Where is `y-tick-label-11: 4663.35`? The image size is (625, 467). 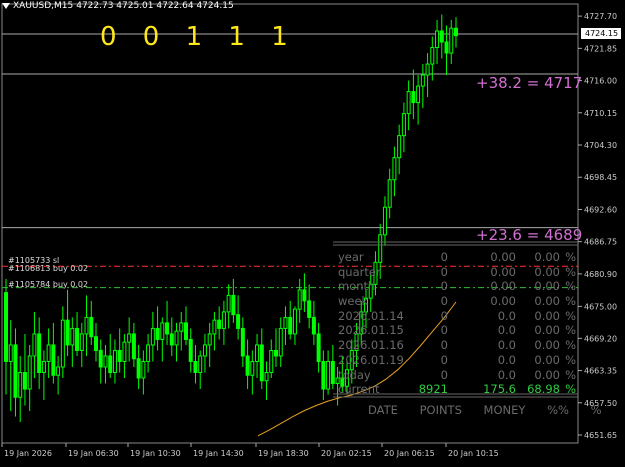
y-tick-label-11: 4663.35 is located at coordinates (600, 371).